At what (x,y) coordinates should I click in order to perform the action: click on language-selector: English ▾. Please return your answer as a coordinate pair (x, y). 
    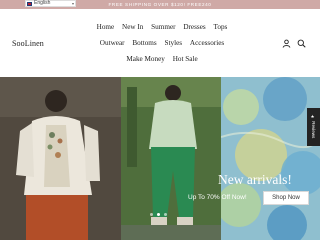
    Looking at the image, I should click on (50, 3).